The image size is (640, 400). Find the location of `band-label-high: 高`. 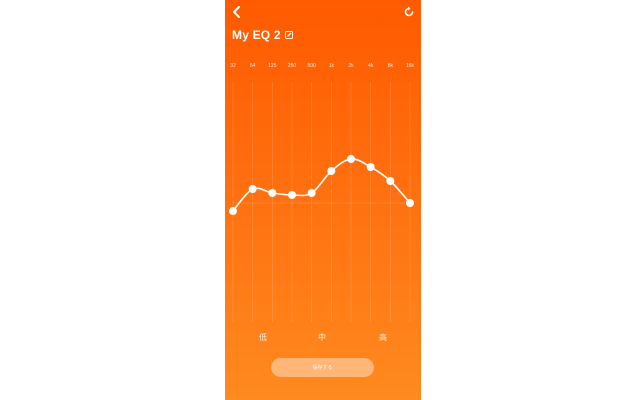

band-label-high: 高 is located at coordinates (383, 337).